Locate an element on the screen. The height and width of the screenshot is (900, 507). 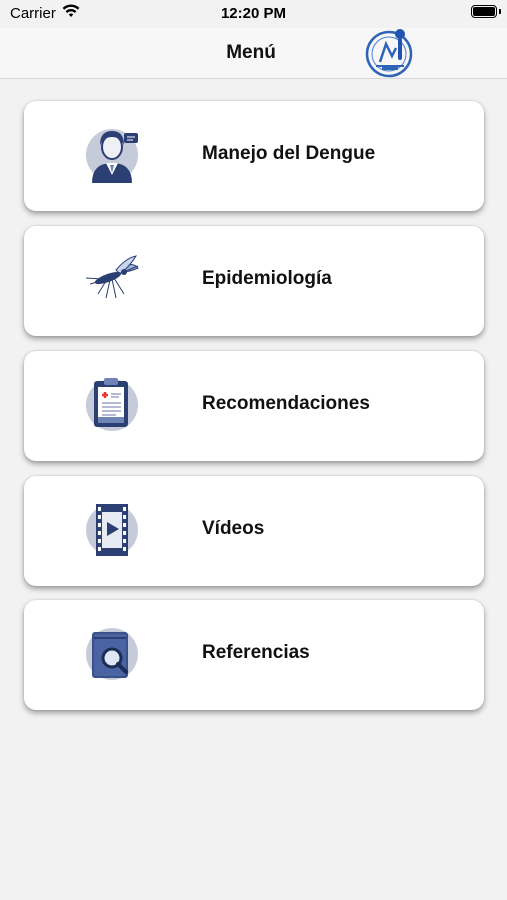
menu-item-label: Referencias is located at coordinates (256, 652).